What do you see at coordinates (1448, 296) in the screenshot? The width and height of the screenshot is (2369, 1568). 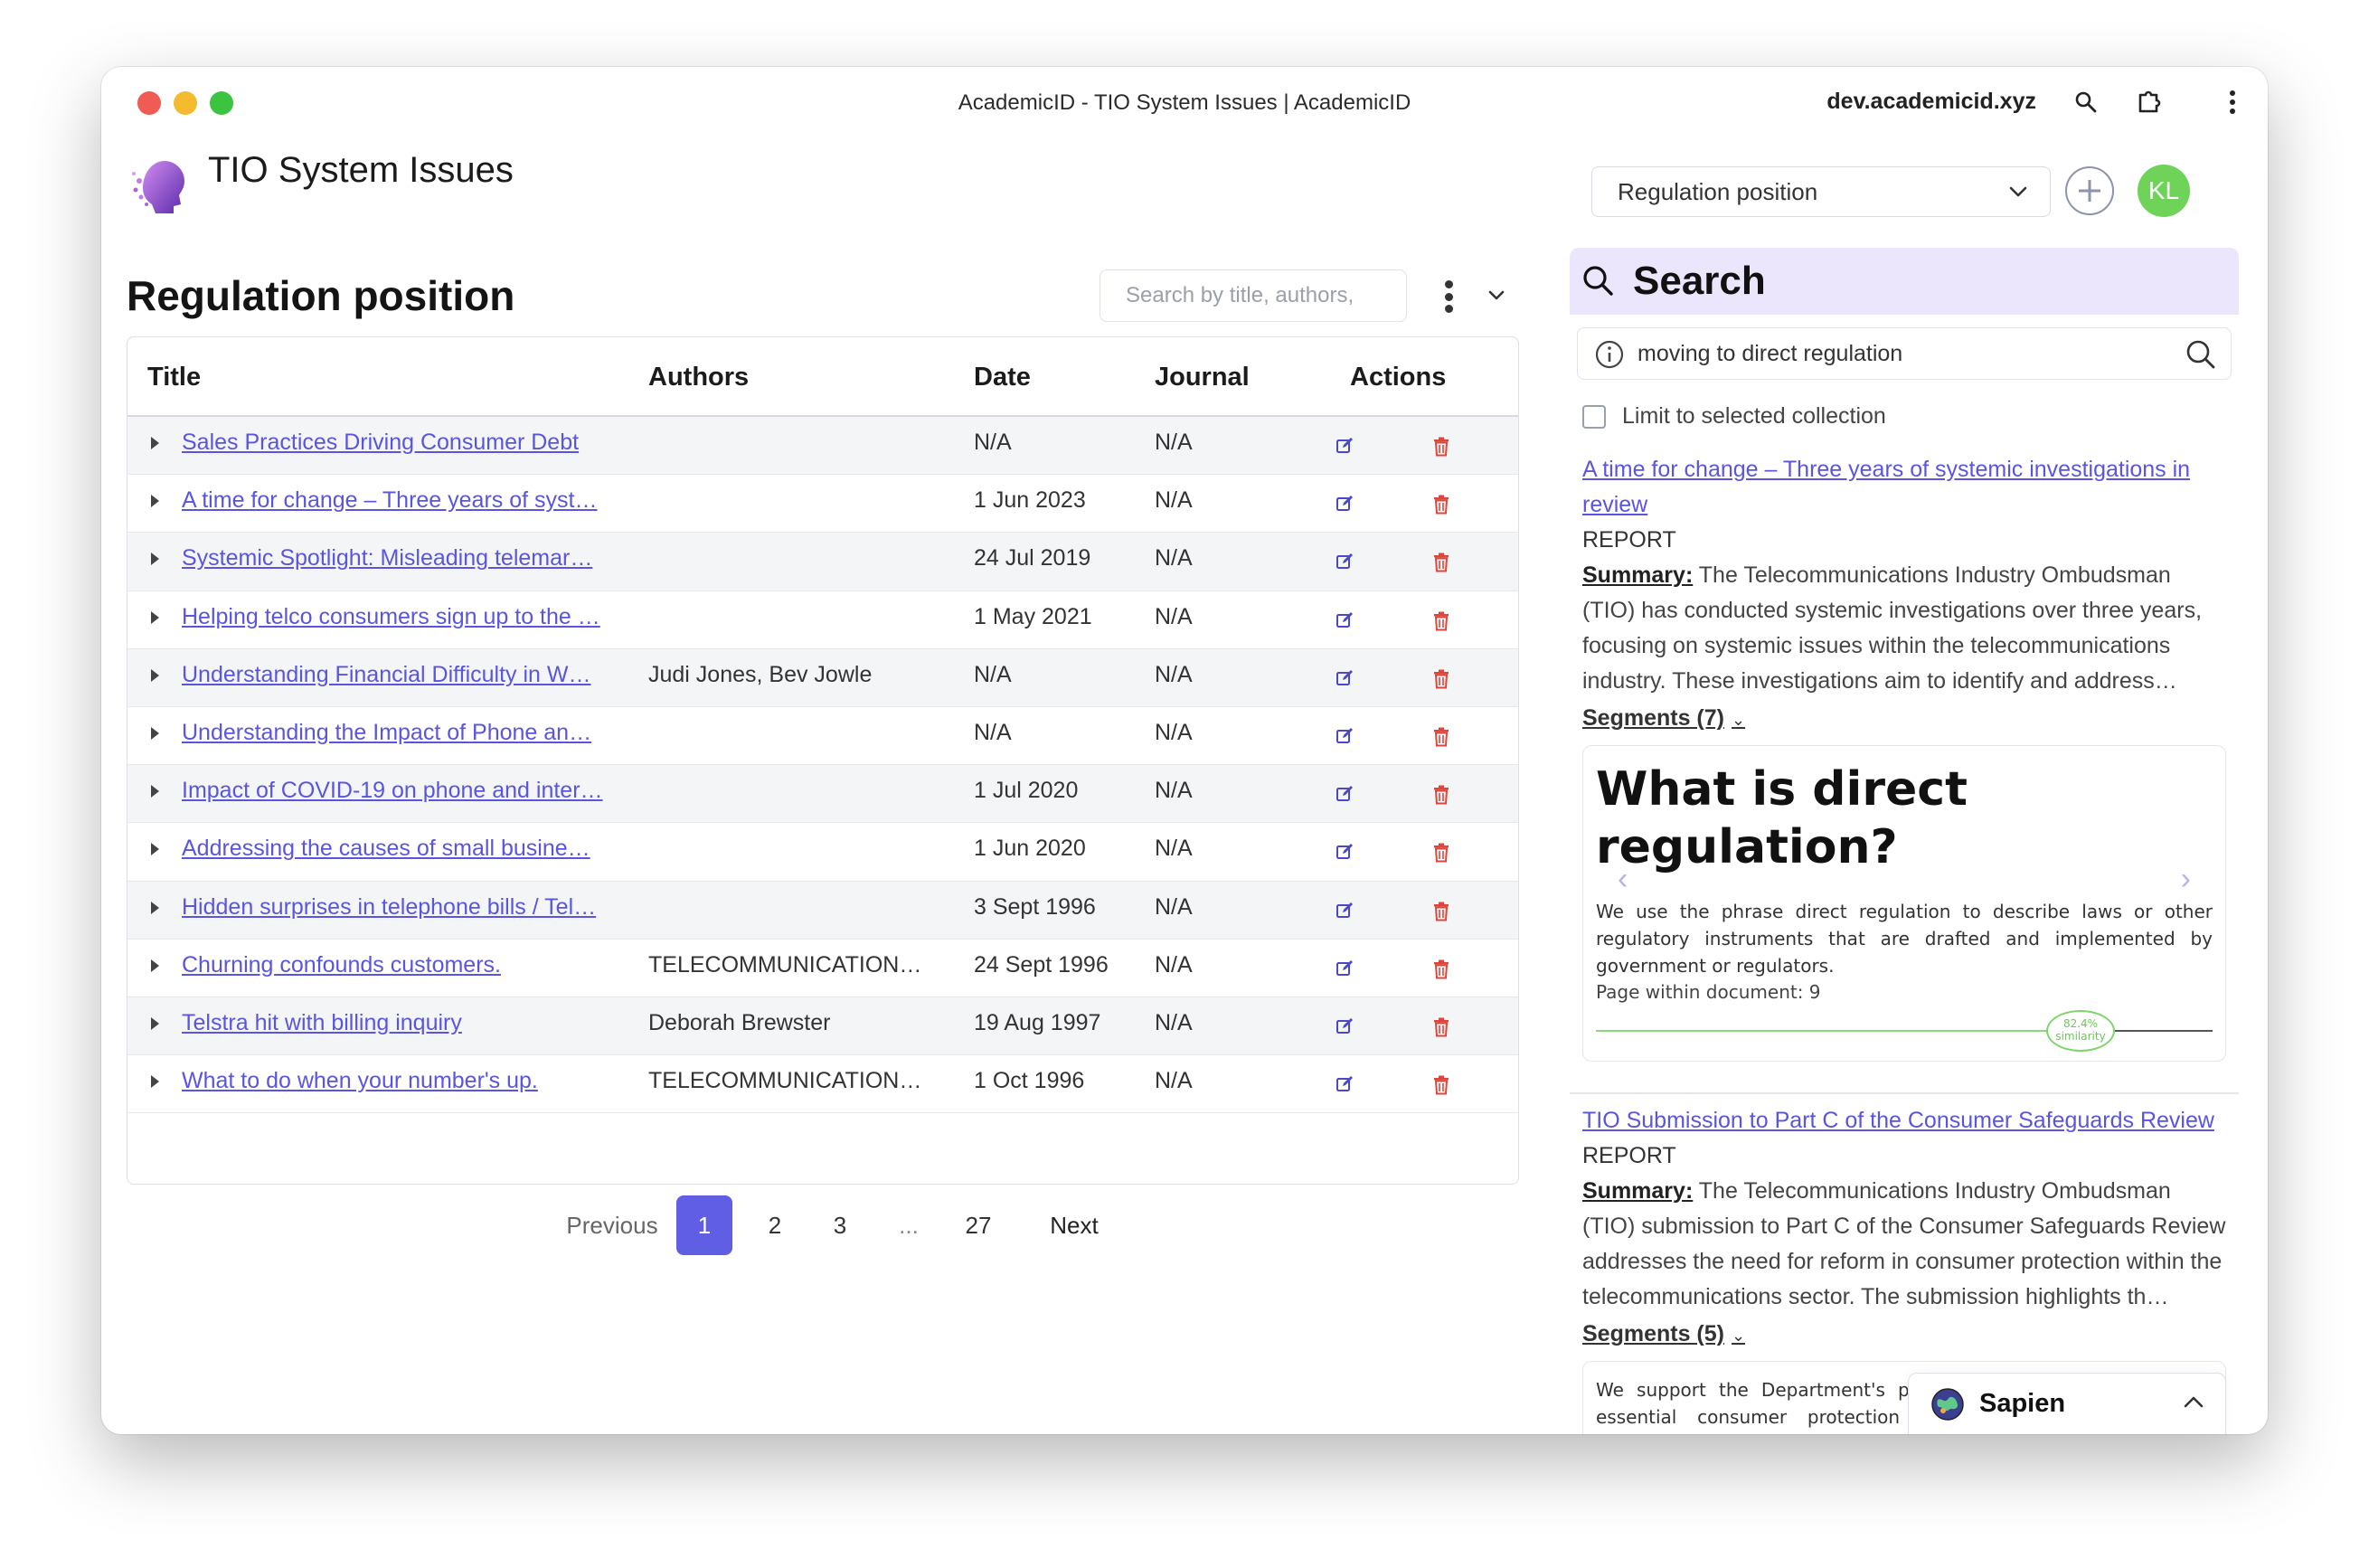 I see `table-options-icon` at bounding box center [1448, 296].